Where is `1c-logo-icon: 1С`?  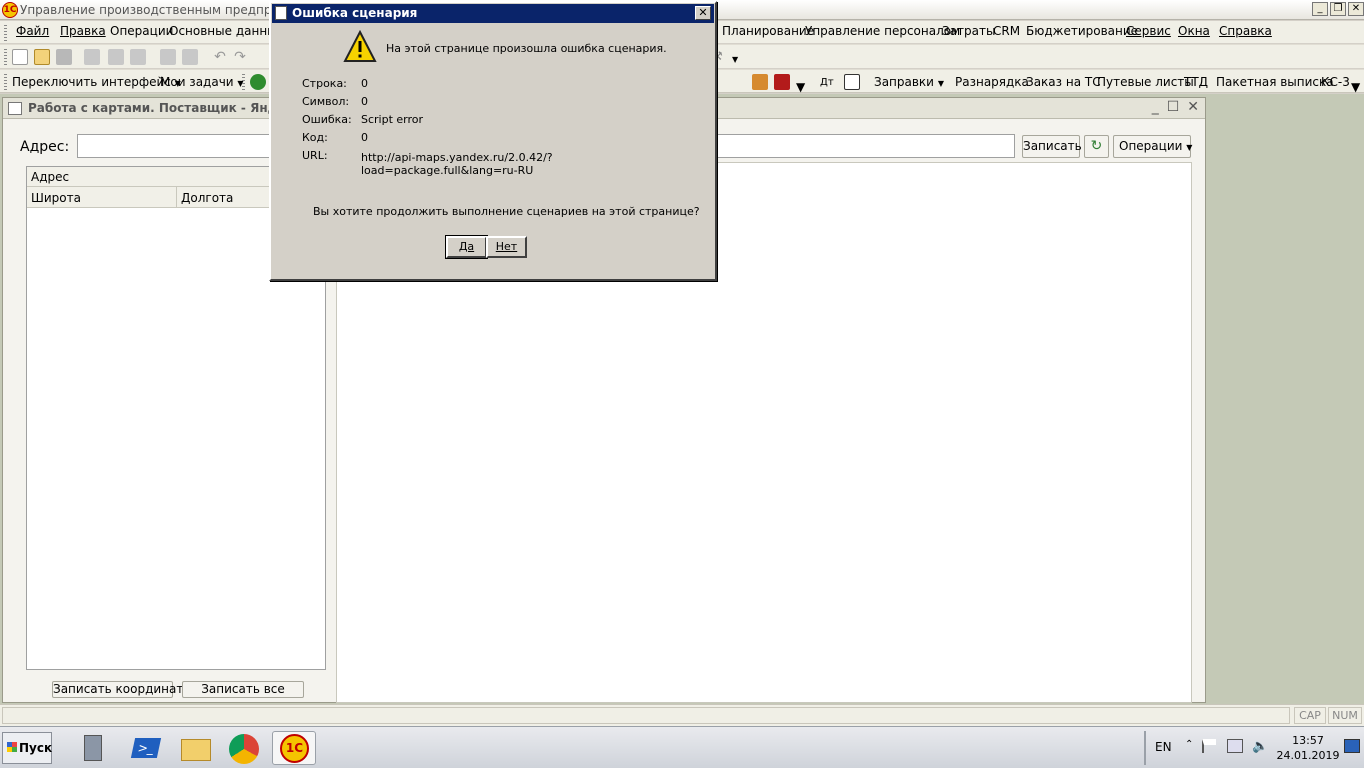 1c-logo-icon: 1С is located at coordinates (294, 748).